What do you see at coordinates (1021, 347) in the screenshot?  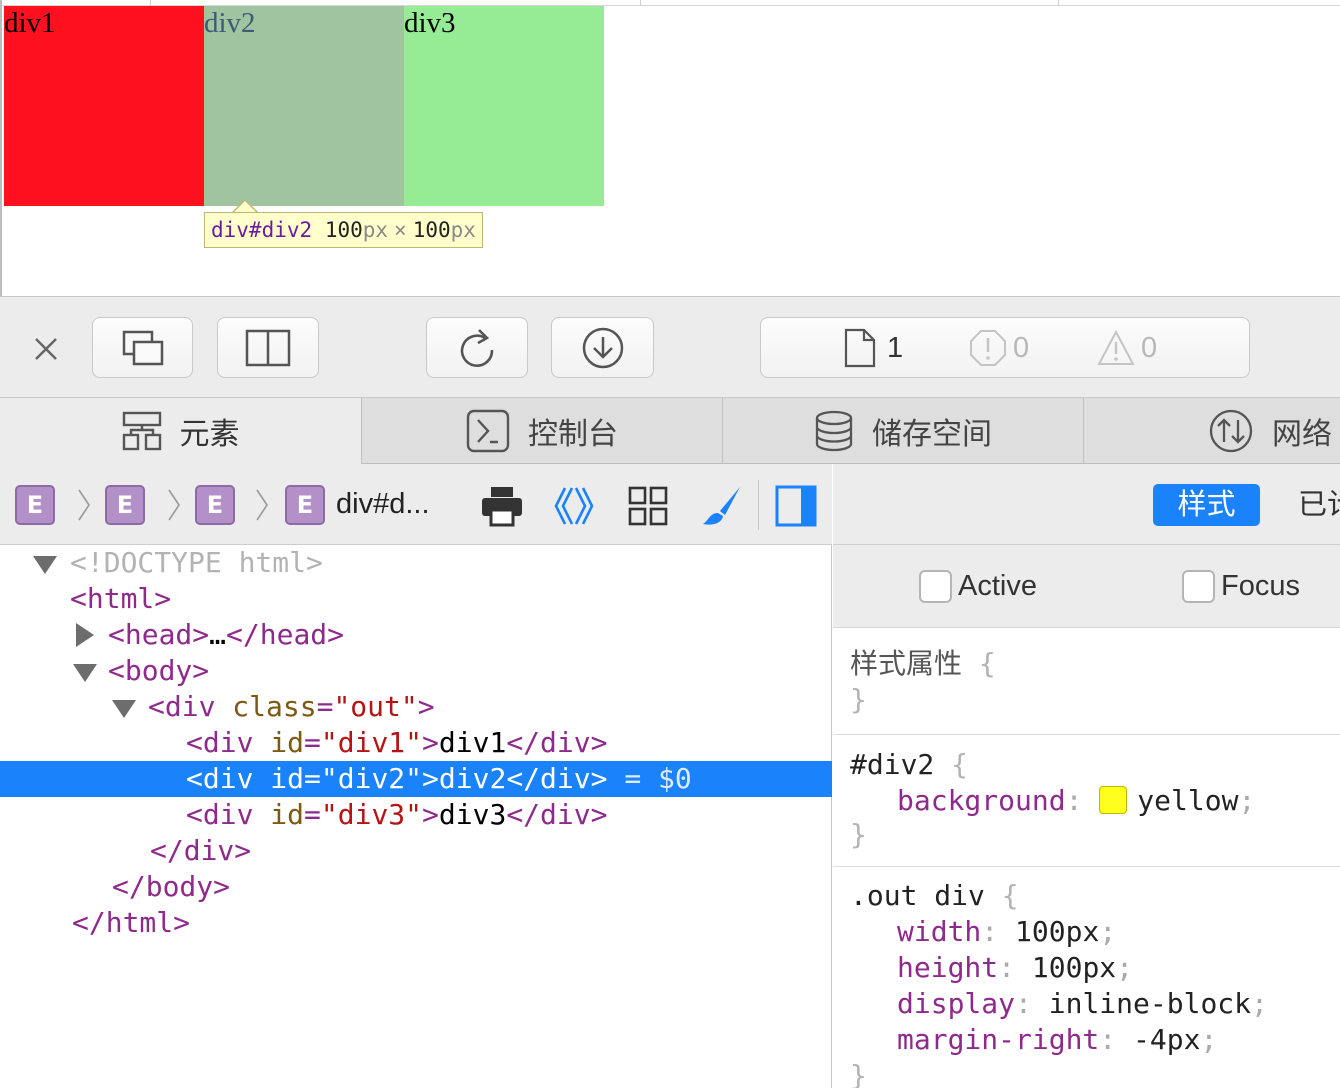 I see `error-count-value: 0` at bounding box center [1021, 347].